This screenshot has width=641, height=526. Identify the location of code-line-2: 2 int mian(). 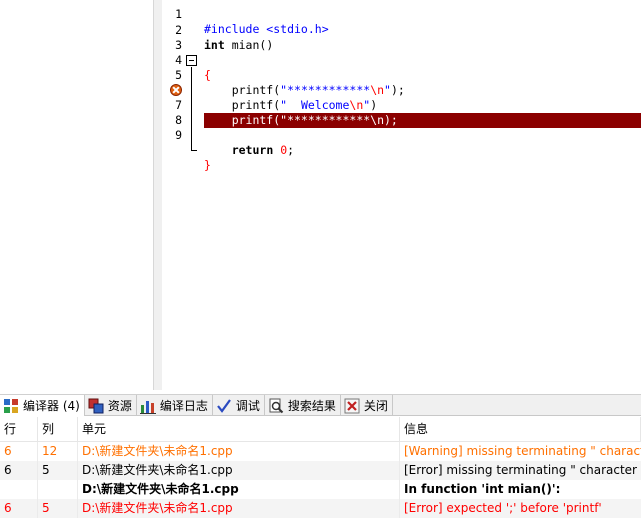
(401, 30).